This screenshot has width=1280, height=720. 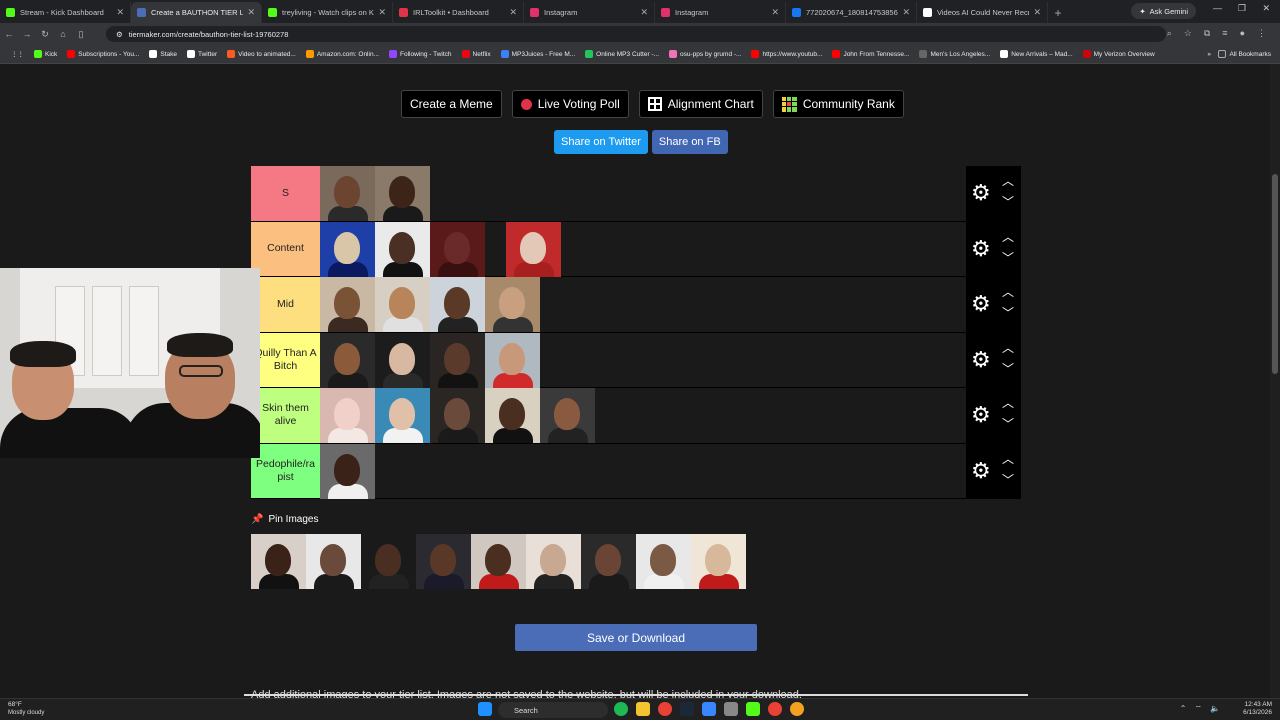 What do you see at coordinates (570, 104) in the screenshot?
I see `live-voting-poll-button: Live Voting Poll` at bounding box center [570, 104].